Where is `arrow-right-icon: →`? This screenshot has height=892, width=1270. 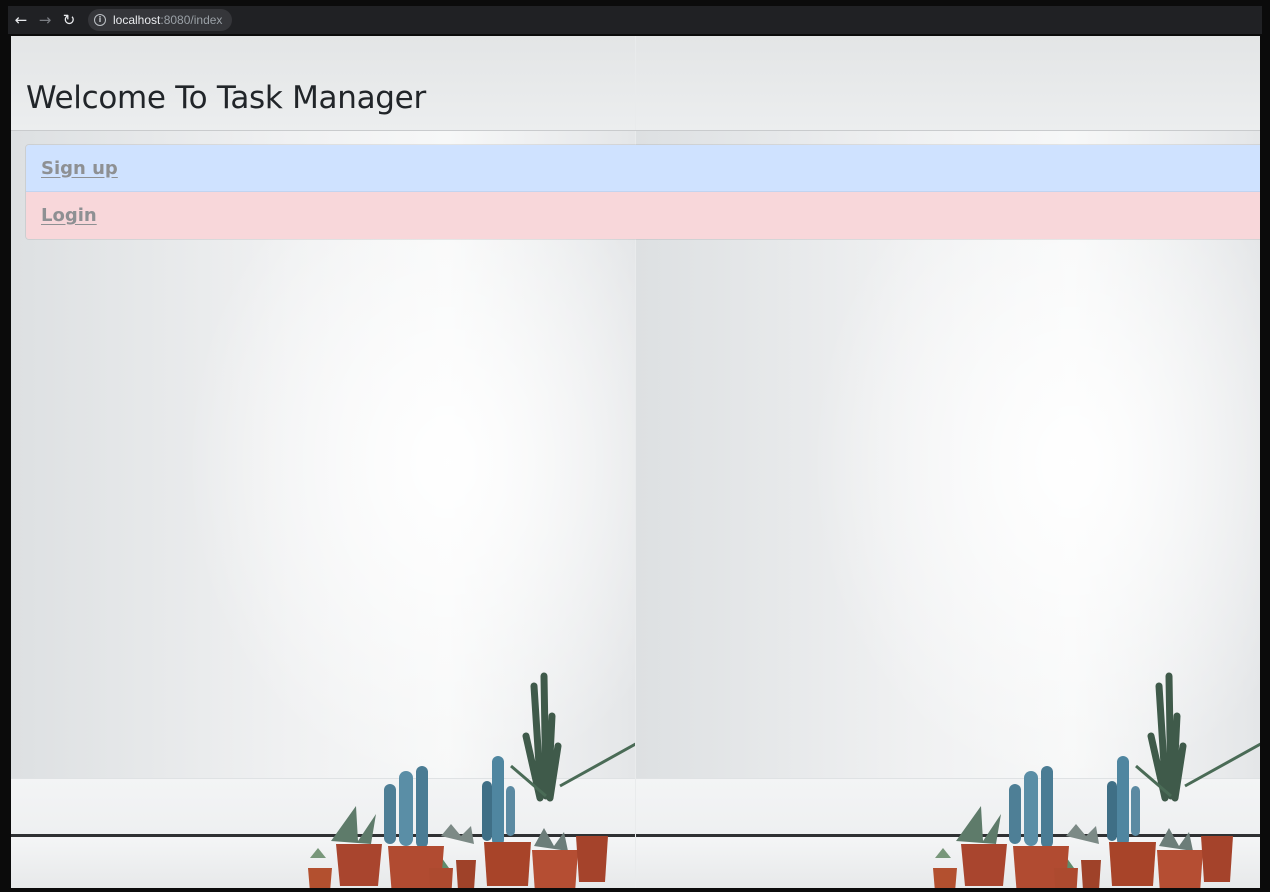
arrow-right-icon: → is located at coordinates (45, 20).